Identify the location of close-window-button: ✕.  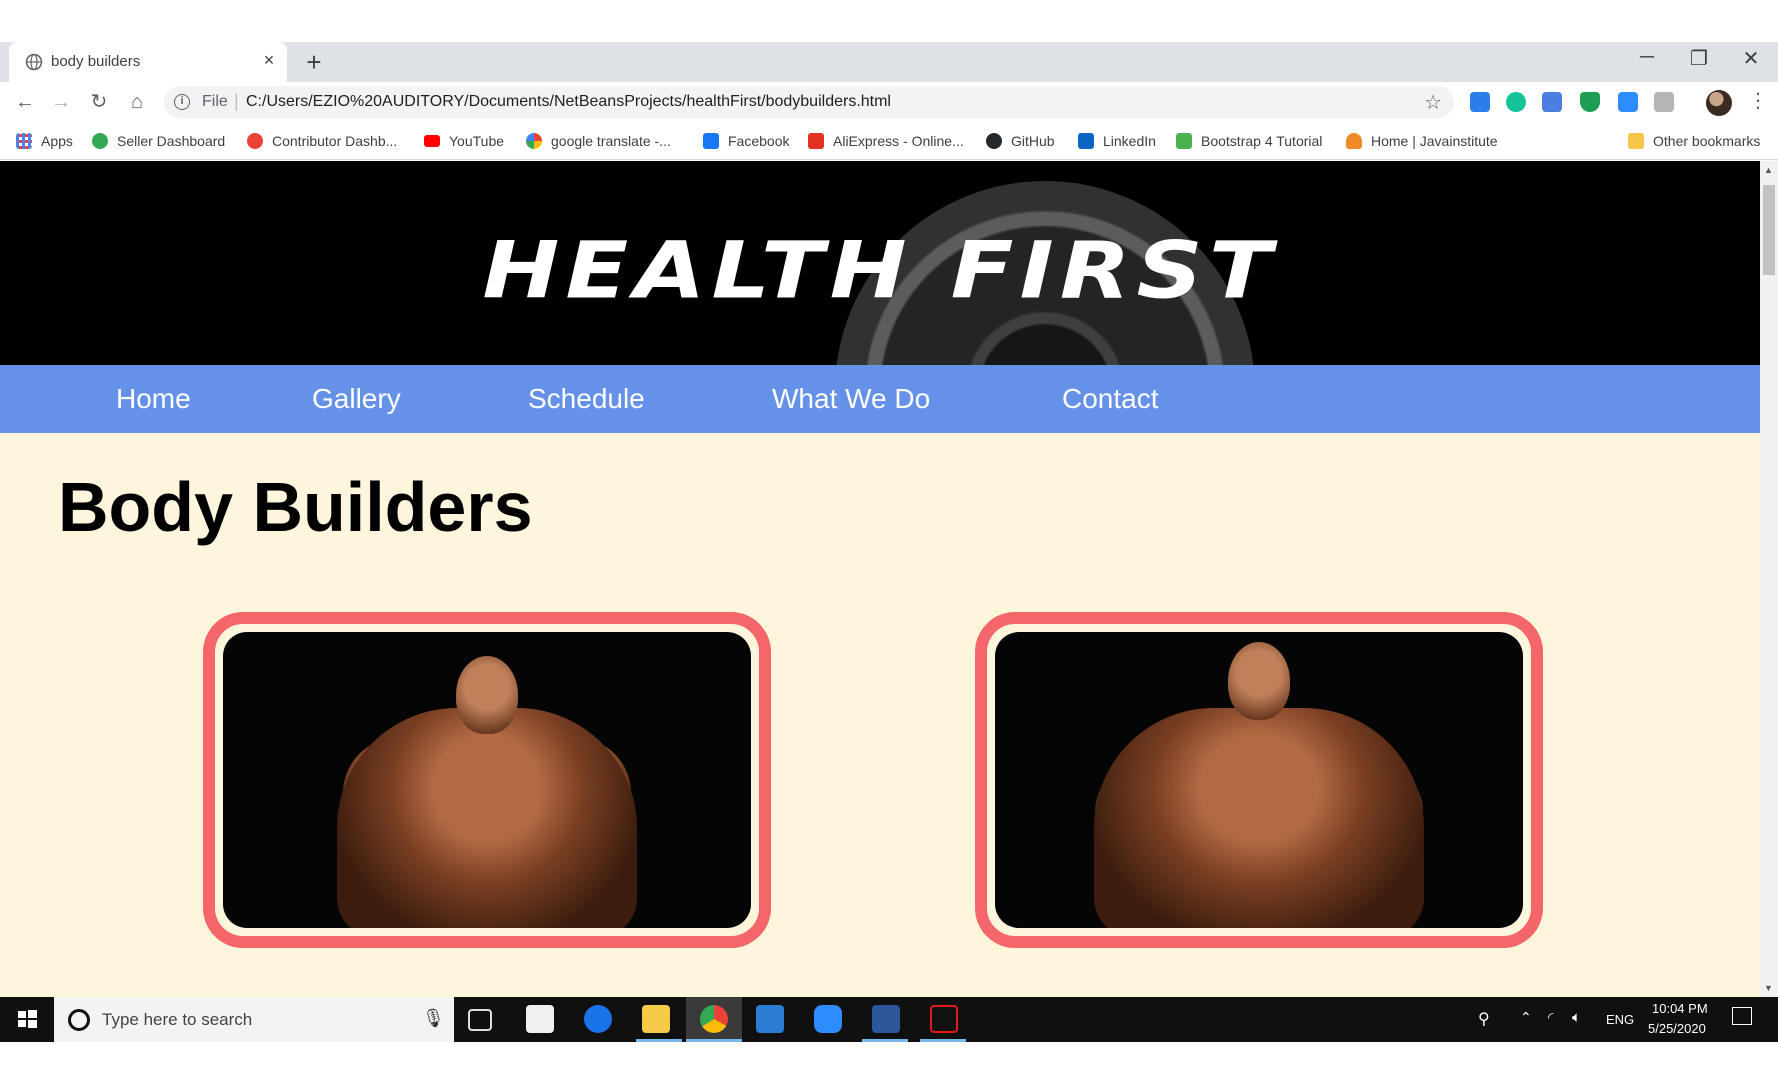
(1751, 58).